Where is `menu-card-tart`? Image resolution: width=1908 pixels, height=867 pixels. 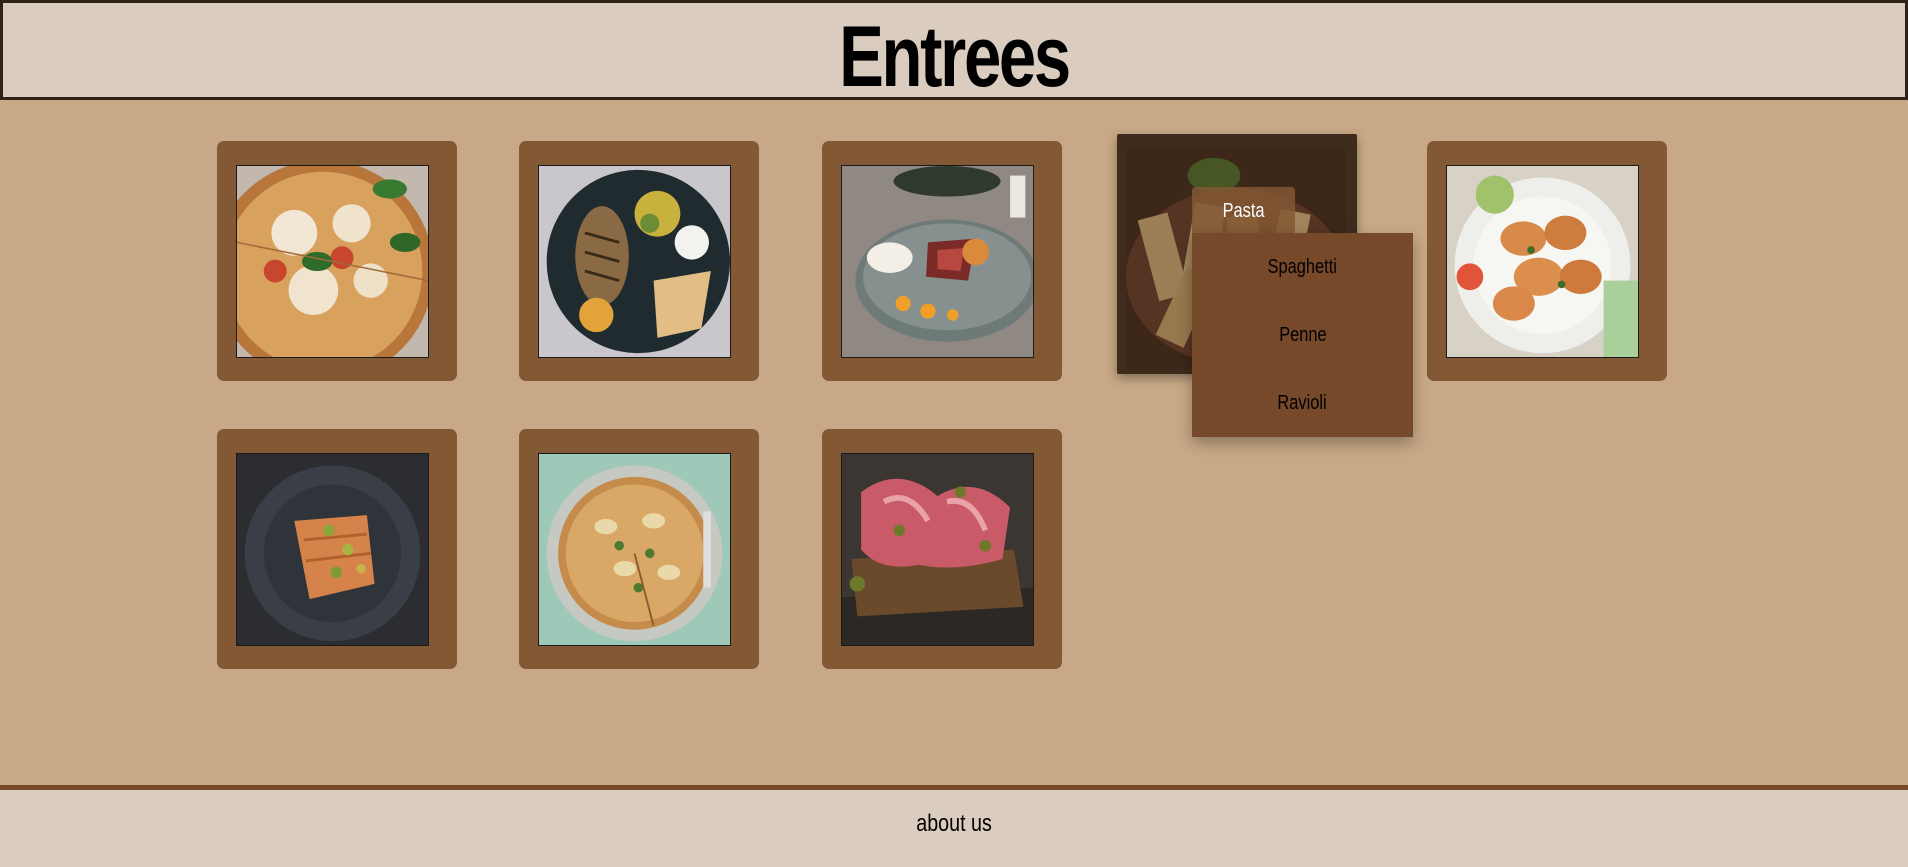 menu-card-tart is located at coordinates (639, 549).